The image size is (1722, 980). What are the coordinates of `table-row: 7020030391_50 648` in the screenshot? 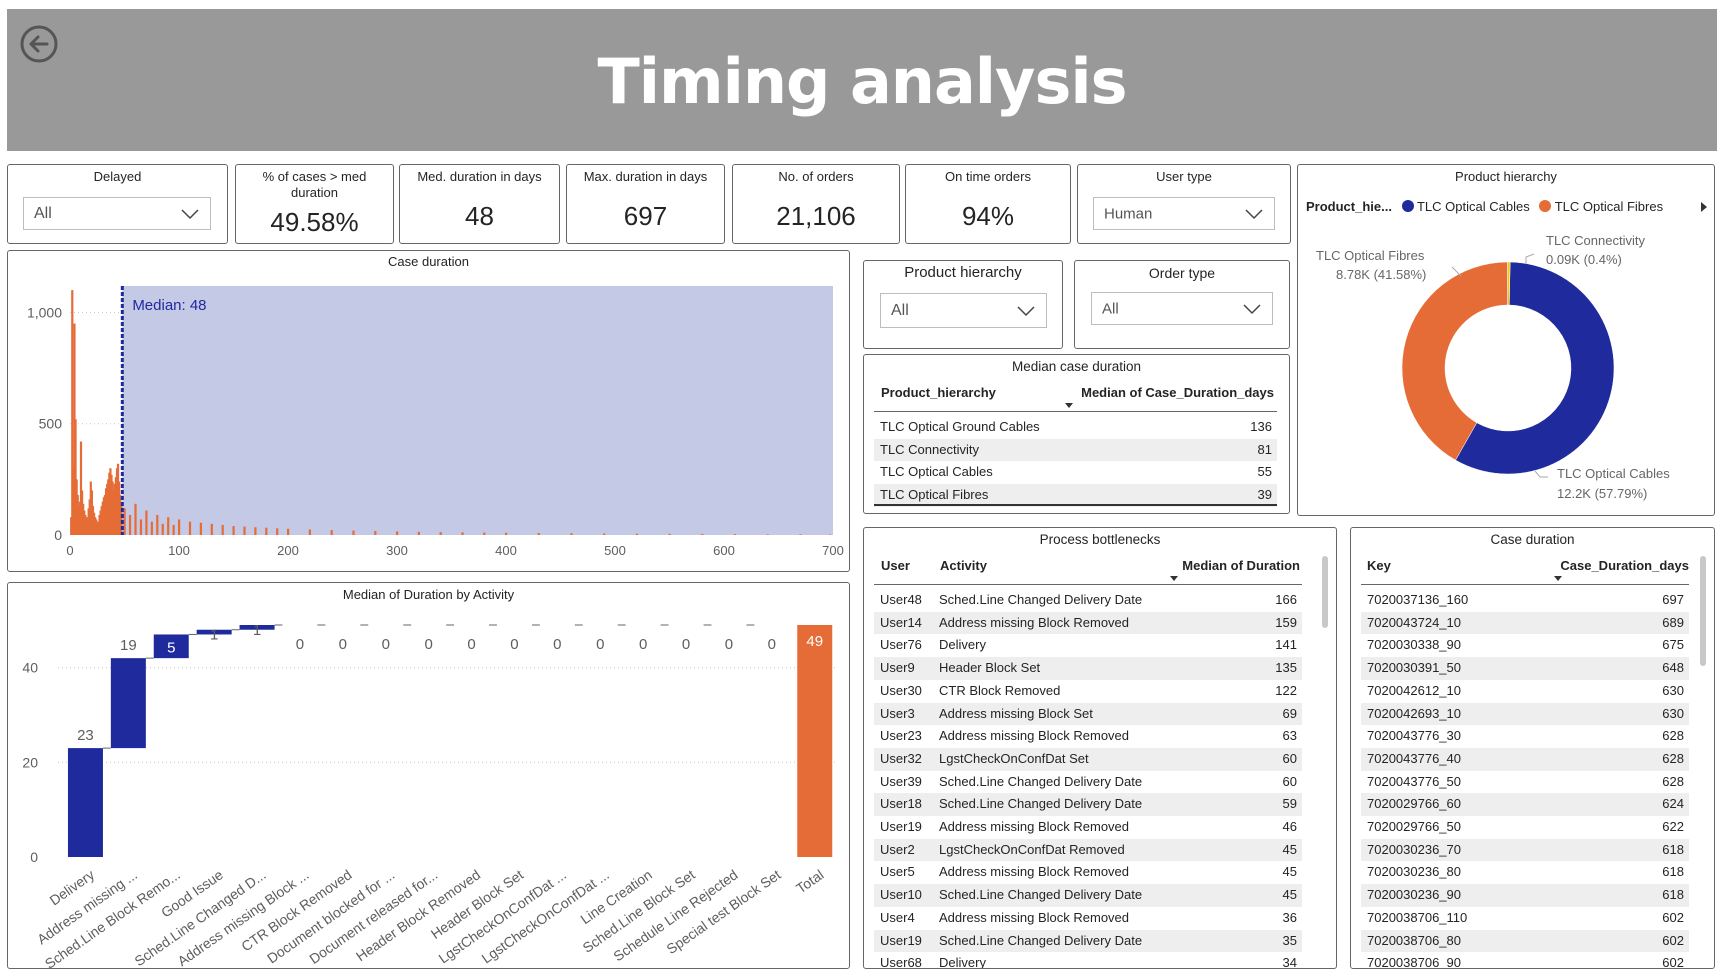 It's located at (1525, 668).